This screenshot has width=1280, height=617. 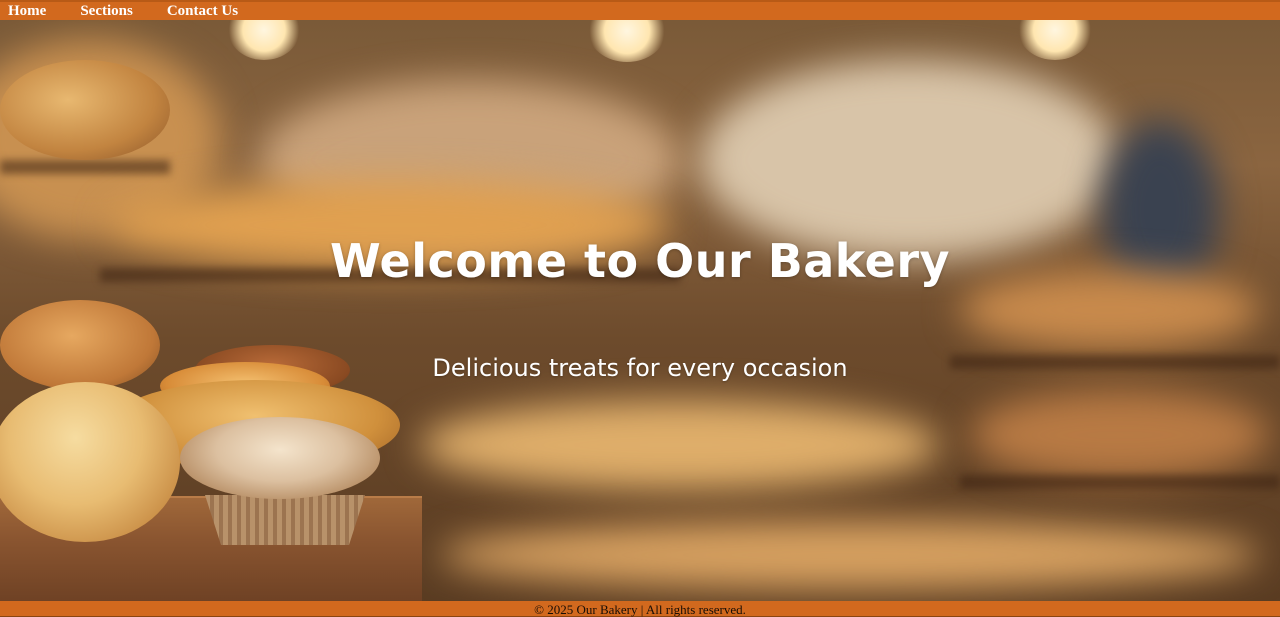 What do you see at coordinates (106, 11) in the screenshot?
I see `nav-link-sections: Sections` at bounding box center [106, 11].